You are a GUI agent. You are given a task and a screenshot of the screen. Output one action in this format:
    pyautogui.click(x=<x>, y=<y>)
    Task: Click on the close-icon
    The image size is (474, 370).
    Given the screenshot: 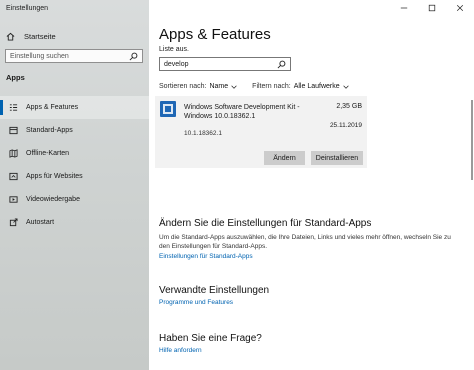 What is the action you would take?
    pyautogui.click(x=460, y=8)
    